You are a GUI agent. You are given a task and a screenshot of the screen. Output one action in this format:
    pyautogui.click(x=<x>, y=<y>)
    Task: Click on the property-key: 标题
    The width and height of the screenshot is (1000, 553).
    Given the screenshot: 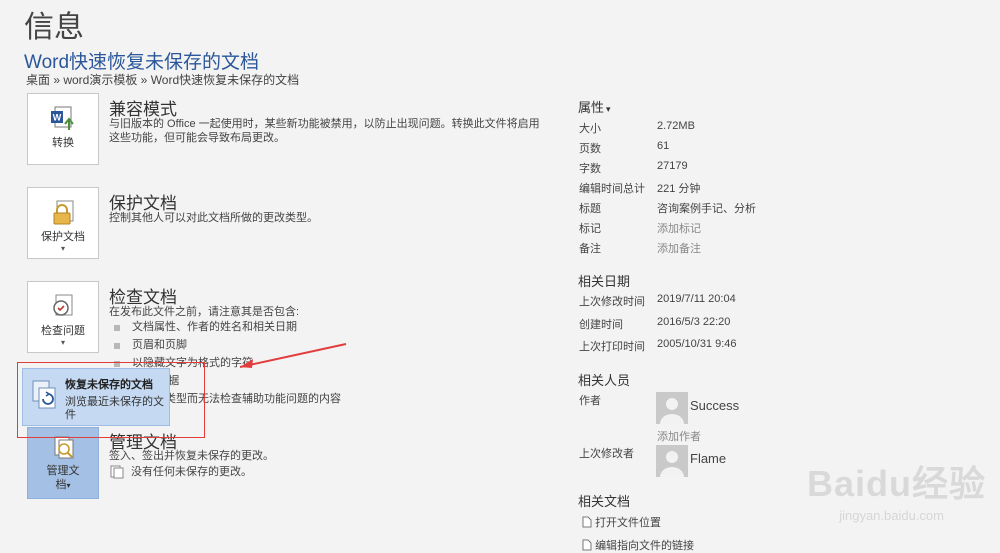 What is the action you would take?
    pyautogui.click(x=590, y=209)
    